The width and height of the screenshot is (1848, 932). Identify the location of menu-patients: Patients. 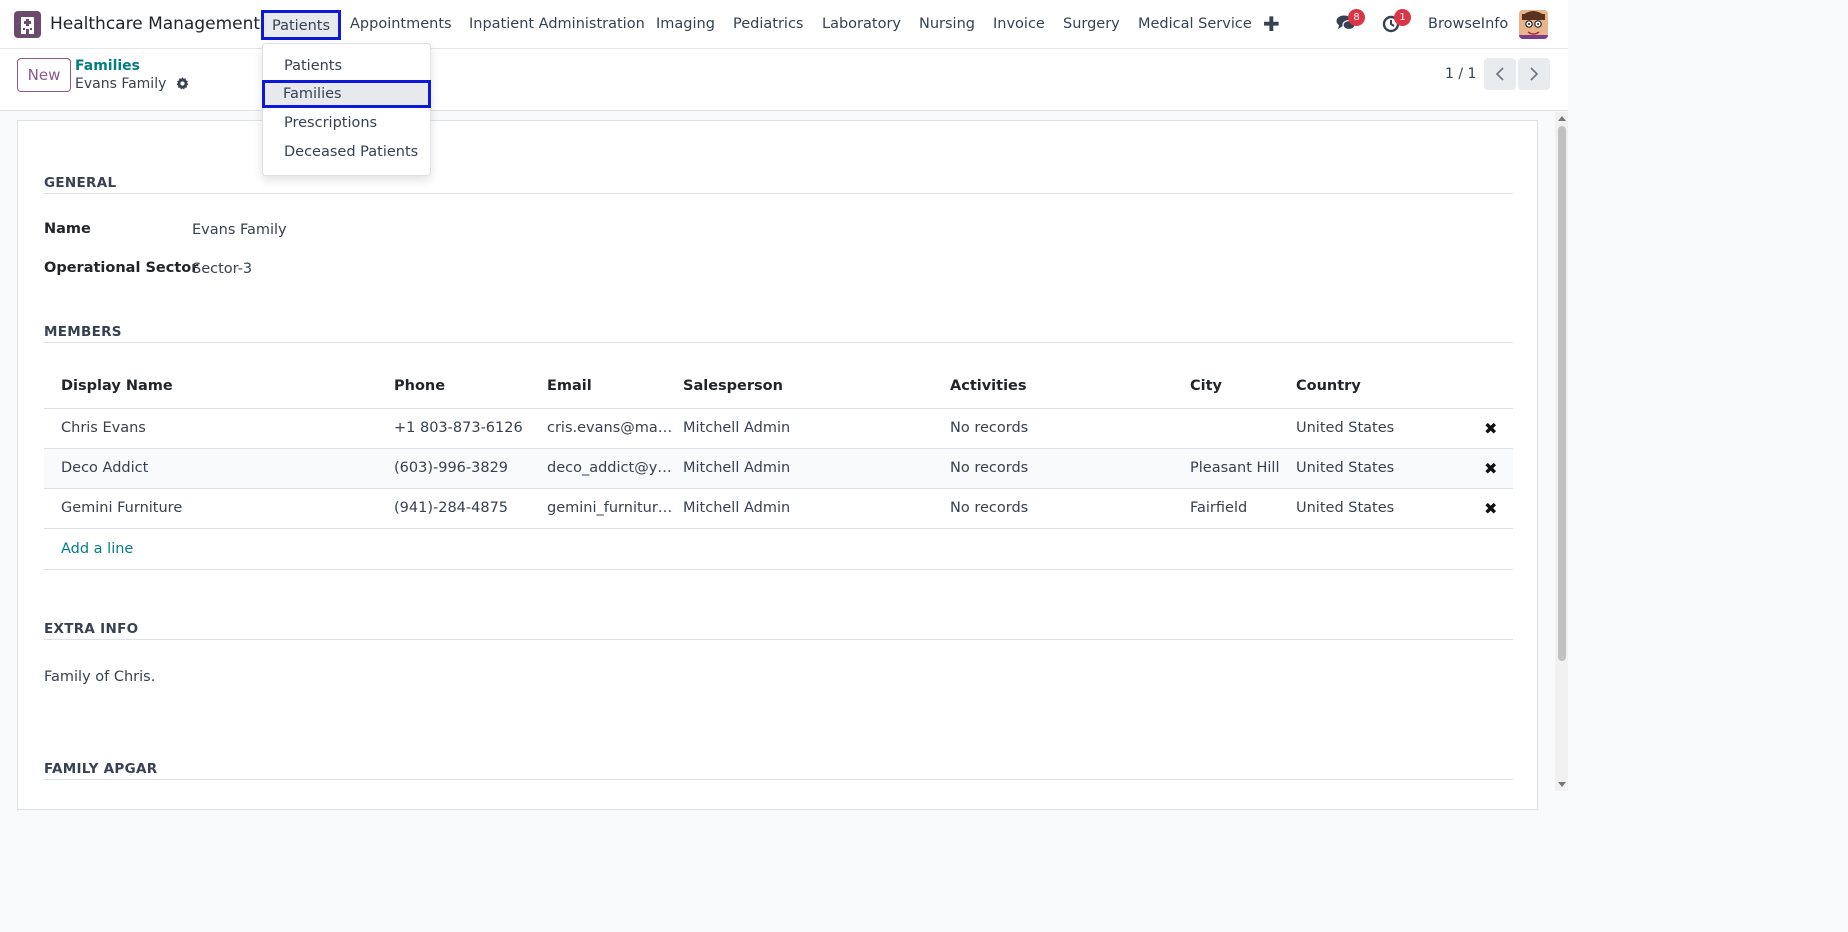
(301, 25).